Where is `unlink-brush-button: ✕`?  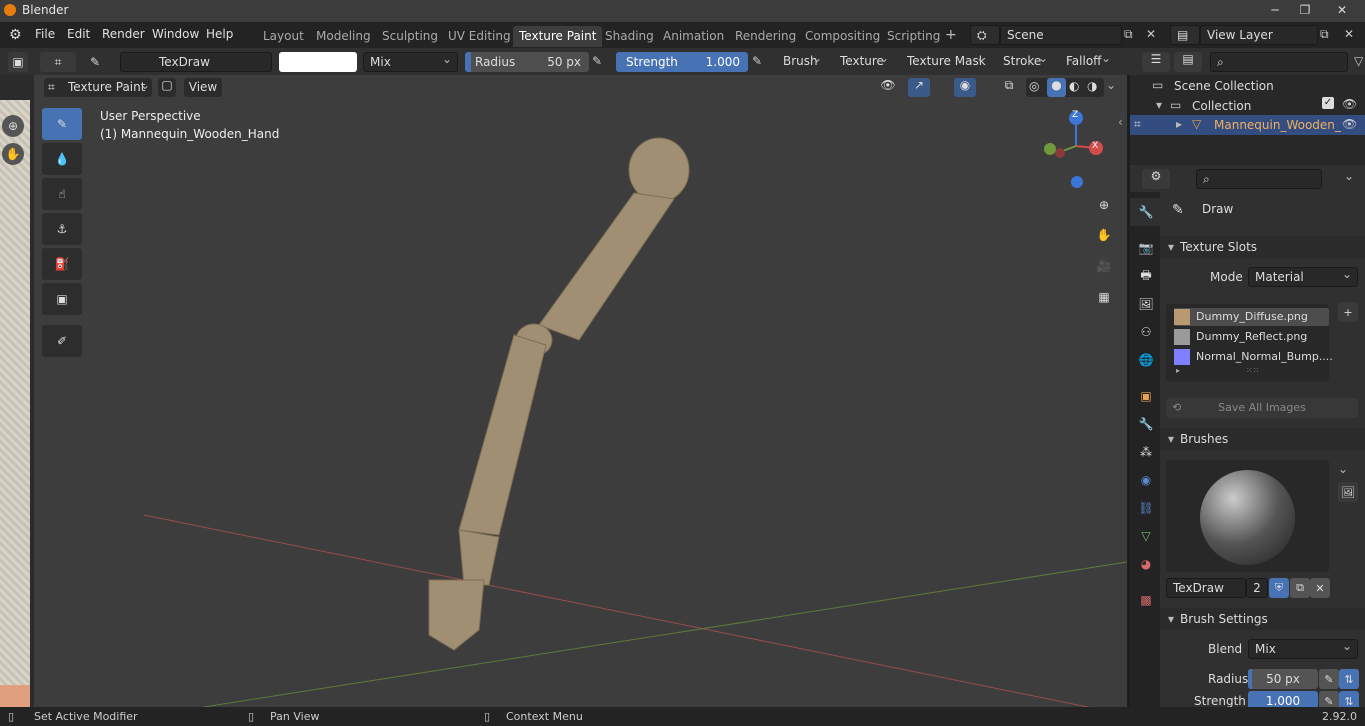 unlink-brush-button: ✕ is located at coordinates (1320, 588).